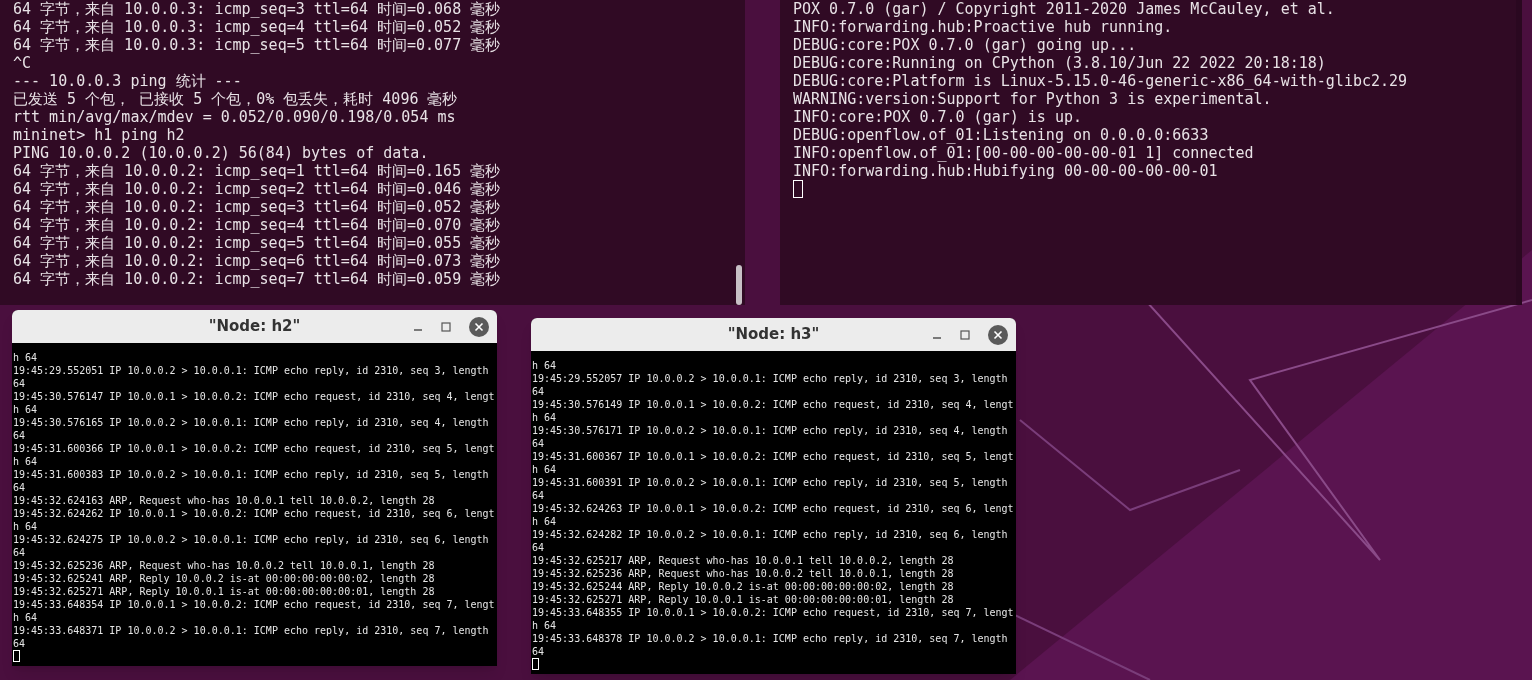  I want to click on window-title: "Node: h3", so click(773, 335).